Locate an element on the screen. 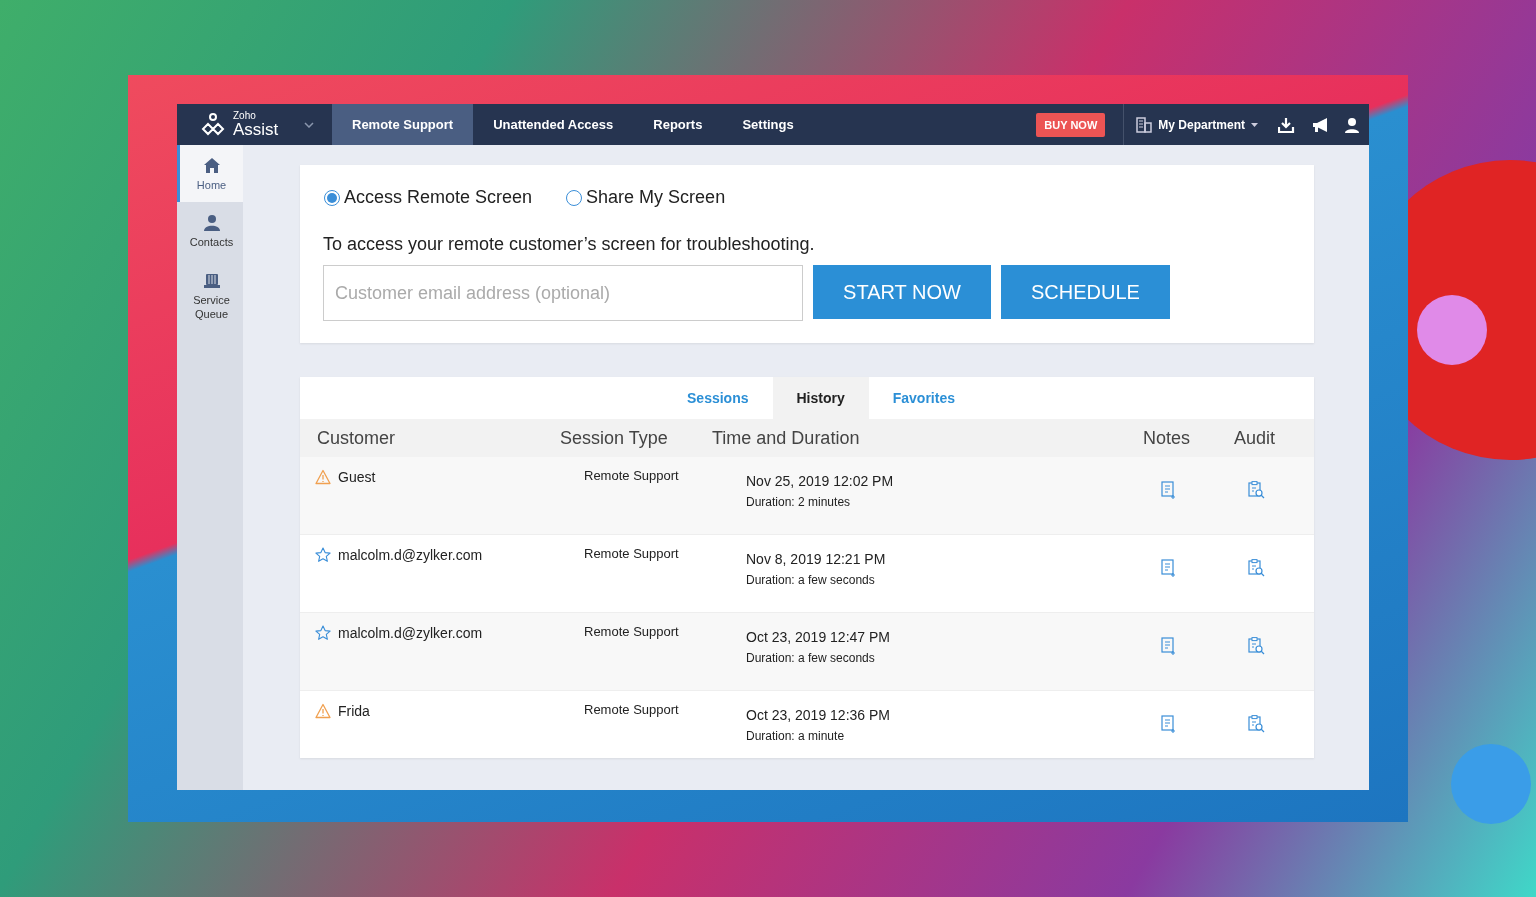  megaphone-icon is located at coordinates (1319, 124).